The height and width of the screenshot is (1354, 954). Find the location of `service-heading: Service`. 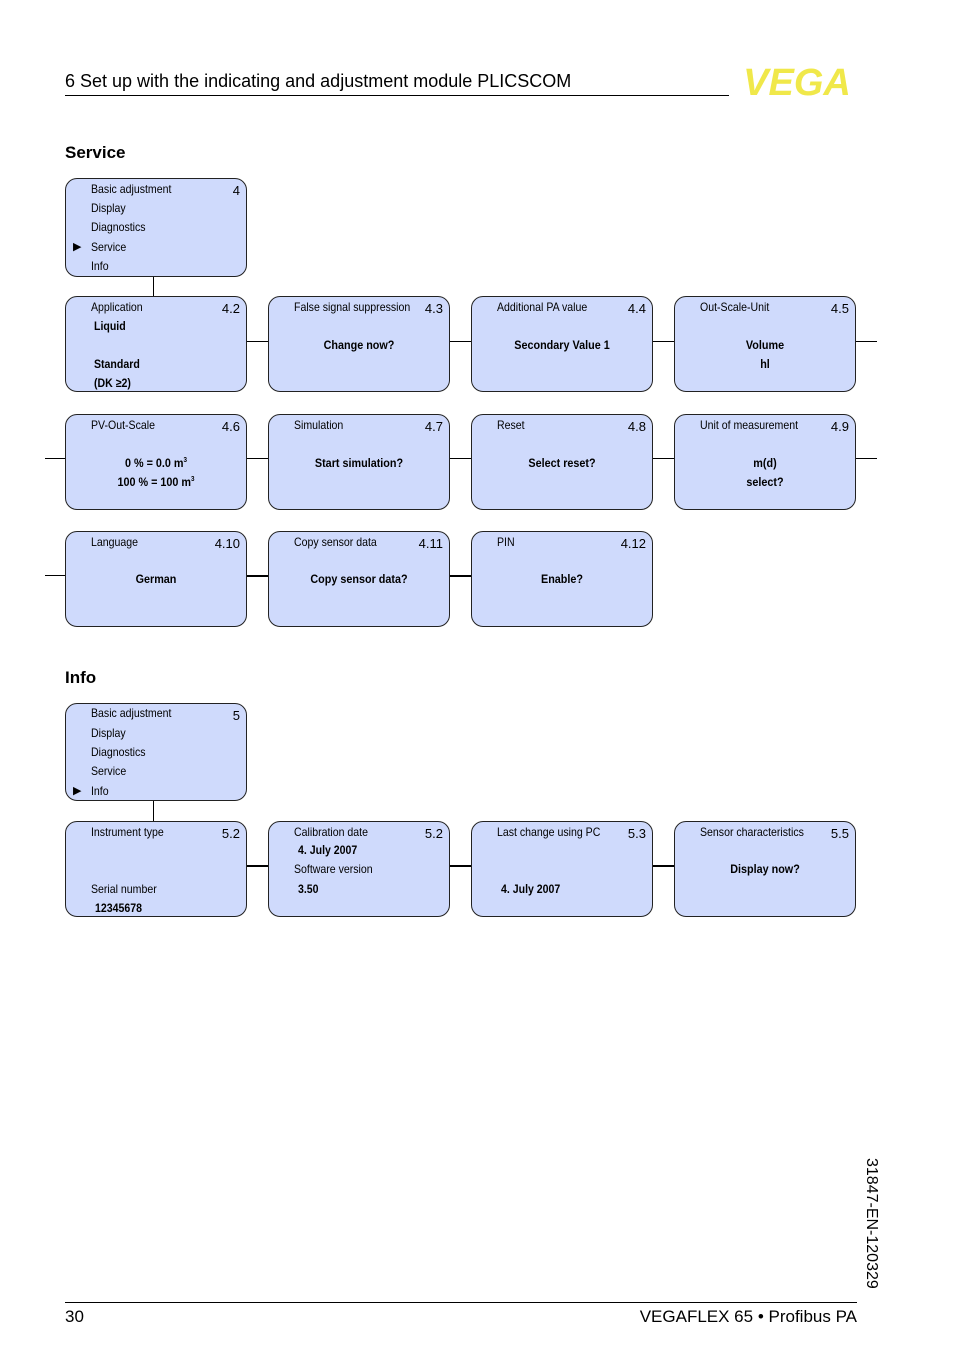

service-heading: Service is located at coordinates (95, 152).